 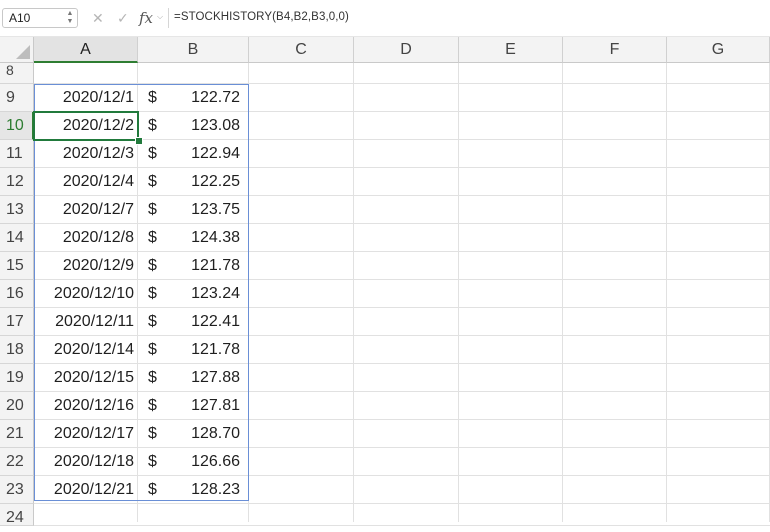 What do you see at coordinates (152, 378) in the screenshot?
I see `cell-b19-currency: $` at bounding box center [152, 378].